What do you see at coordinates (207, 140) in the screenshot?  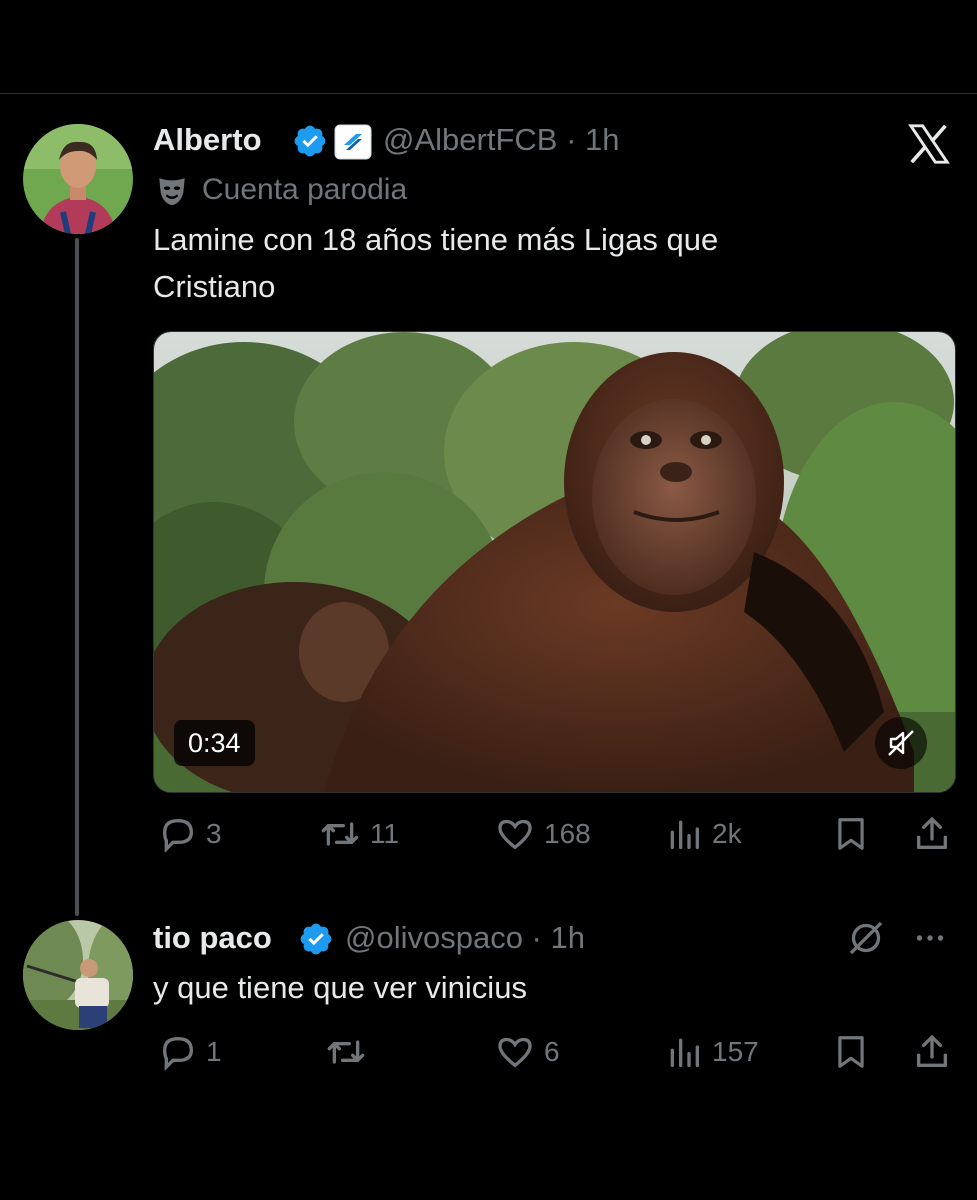 I see `author-name: Alberto` at bounding box center [207, 140].